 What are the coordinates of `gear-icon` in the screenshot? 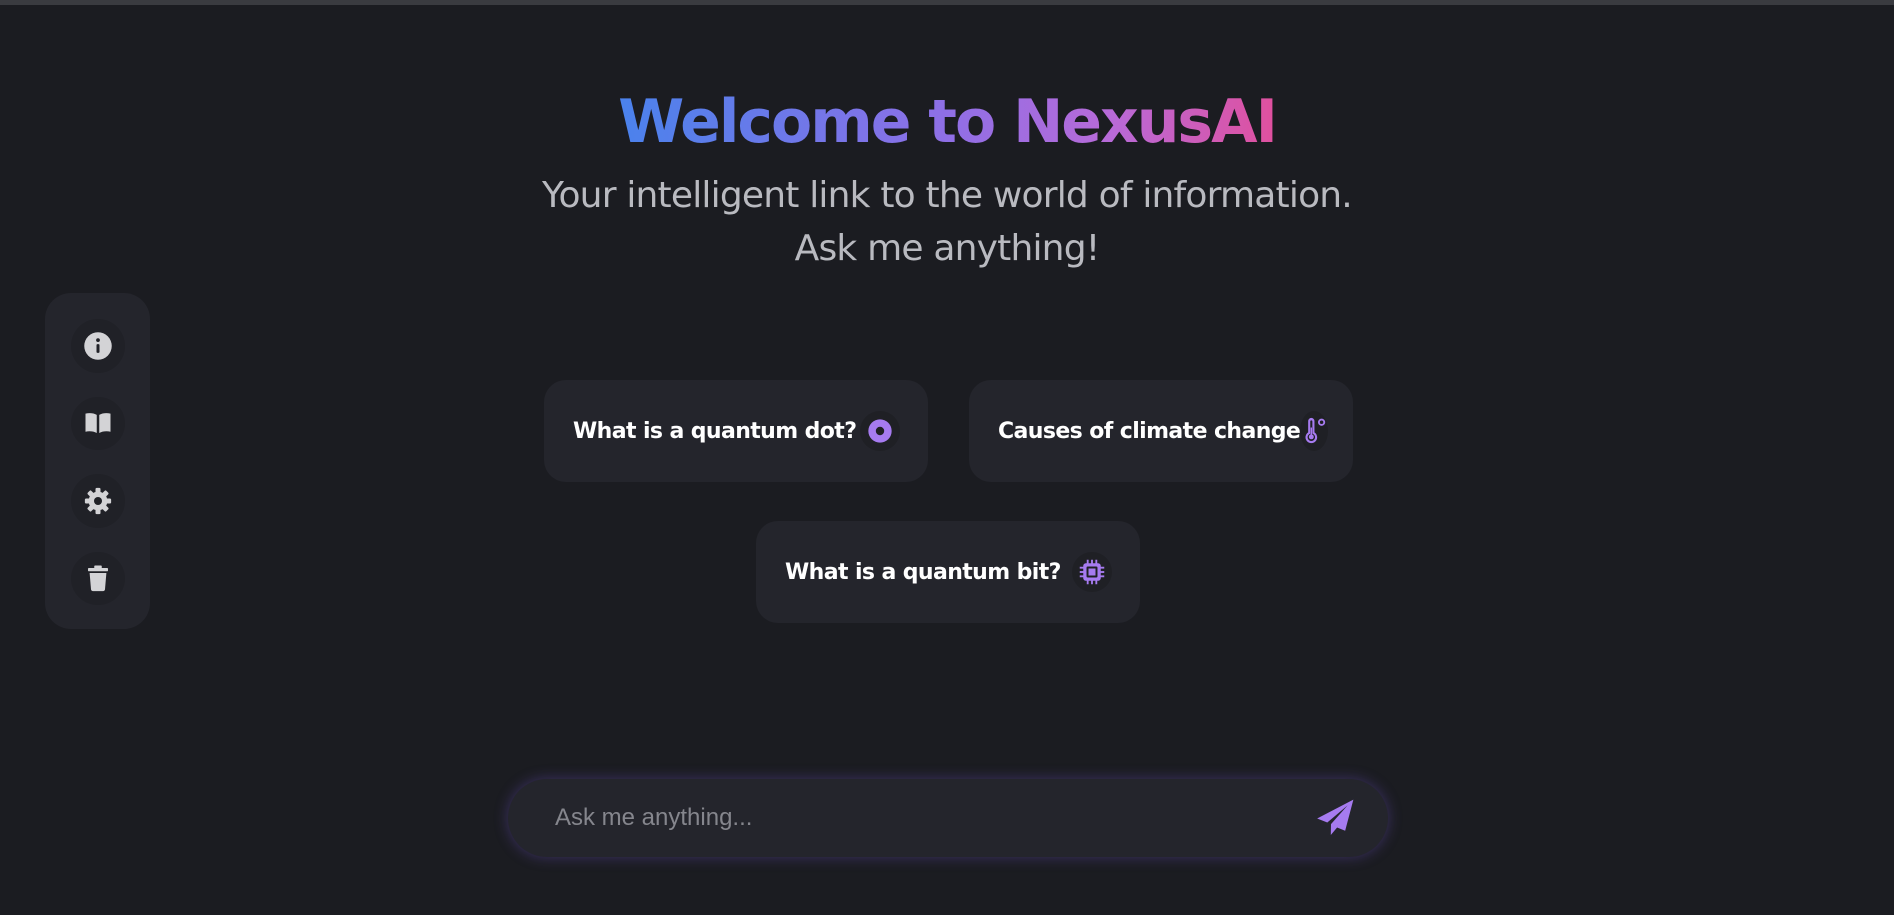 It's located at (97, 500).